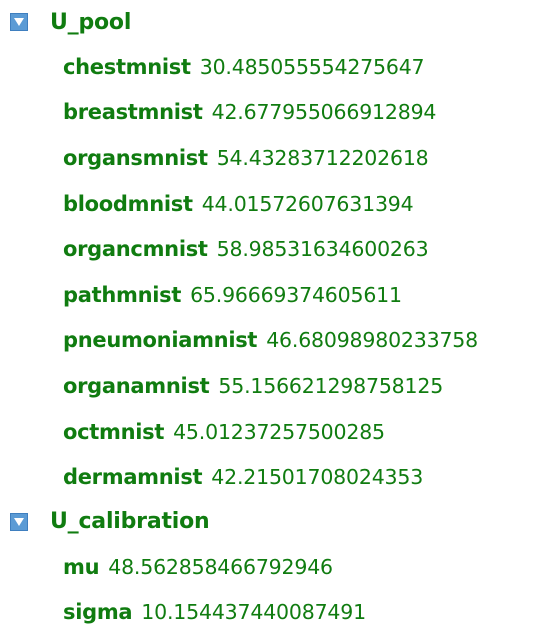  What do you see at coordinates (372, 340) in the screenshot?
I see `leaf-value: 46.68098980233758` at bounding box center [372, 340].